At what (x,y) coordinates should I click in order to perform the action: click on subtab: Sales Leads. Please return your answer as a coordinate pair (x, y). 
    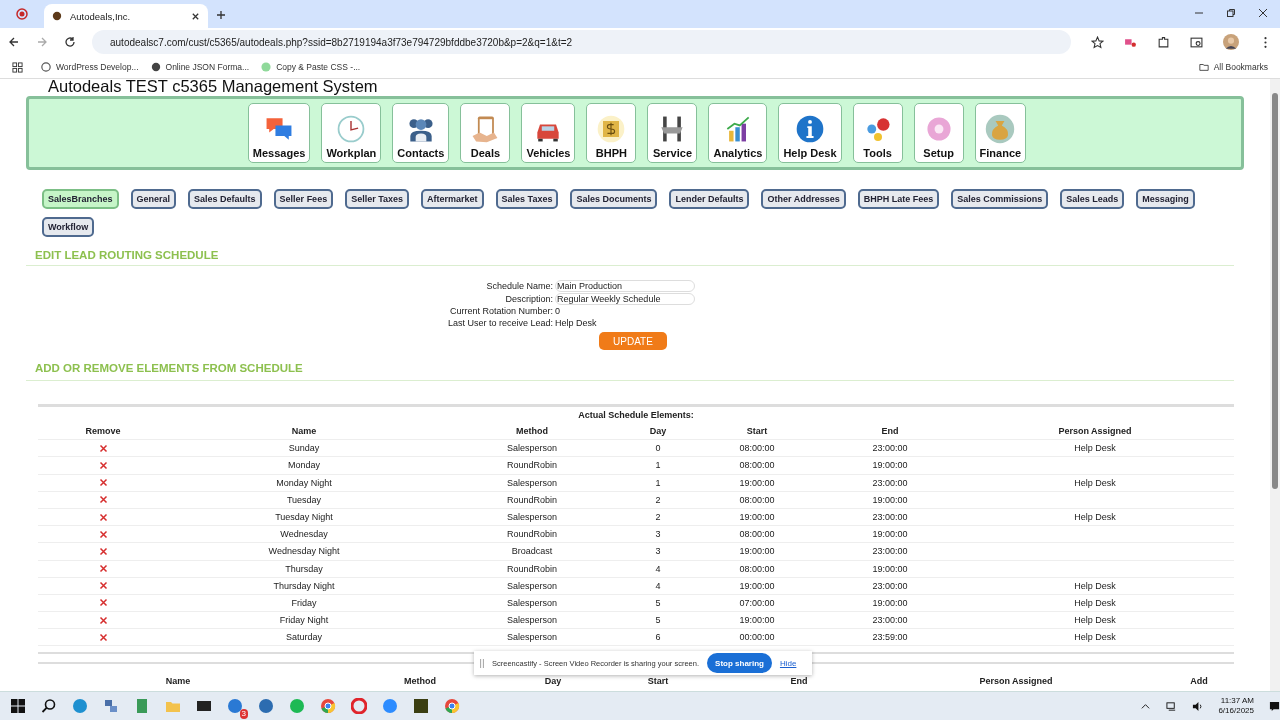
    Looking at the image, I should click on (1092, 199).